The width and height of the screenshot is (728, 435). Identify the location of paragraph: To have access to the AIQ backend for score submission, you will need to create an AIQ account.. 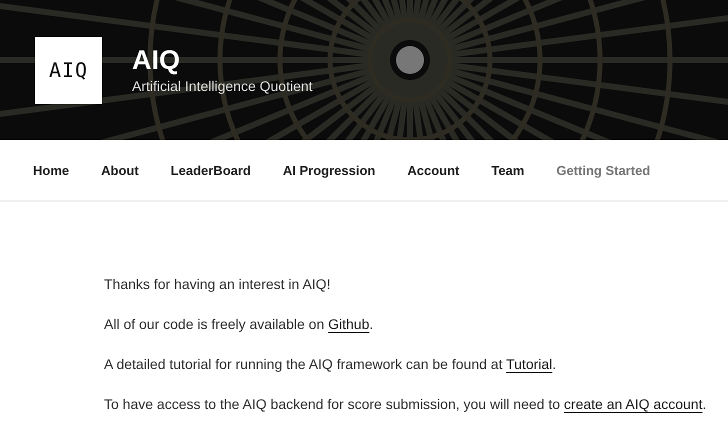
(406, 404).